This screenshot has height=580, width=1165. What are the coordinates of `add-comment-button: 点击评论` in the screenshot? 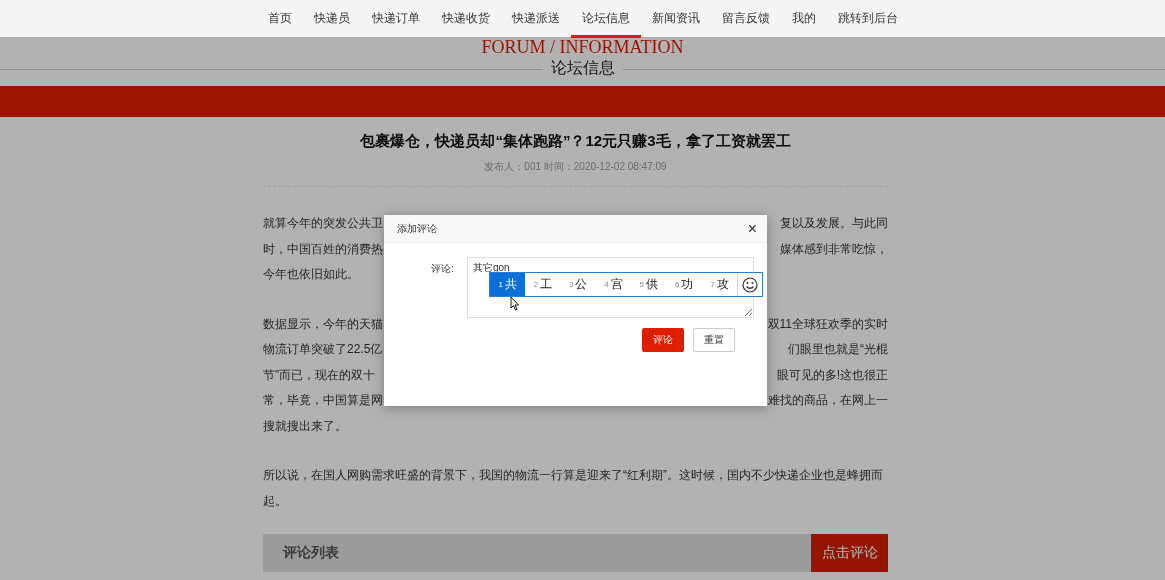 It's located at (849, 553).